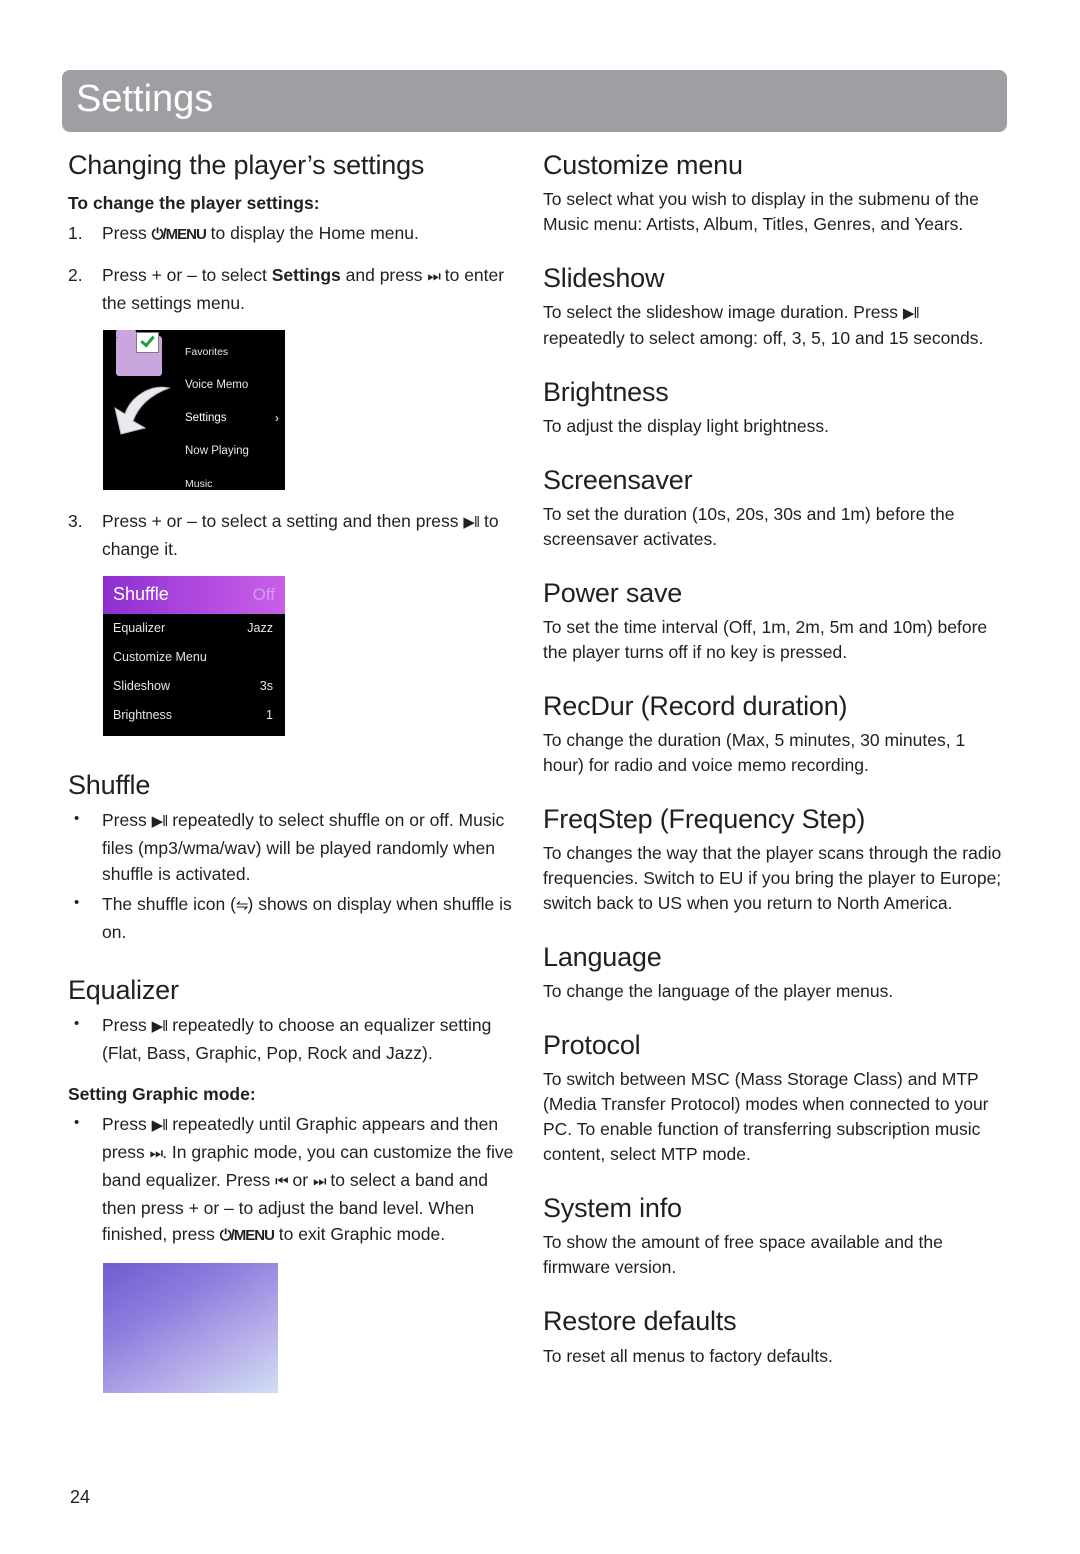  What do you see at coordinates (612, 1208) in the screenshot?
I see `heading-system-info: System info` at bounding box center [612, 1208].